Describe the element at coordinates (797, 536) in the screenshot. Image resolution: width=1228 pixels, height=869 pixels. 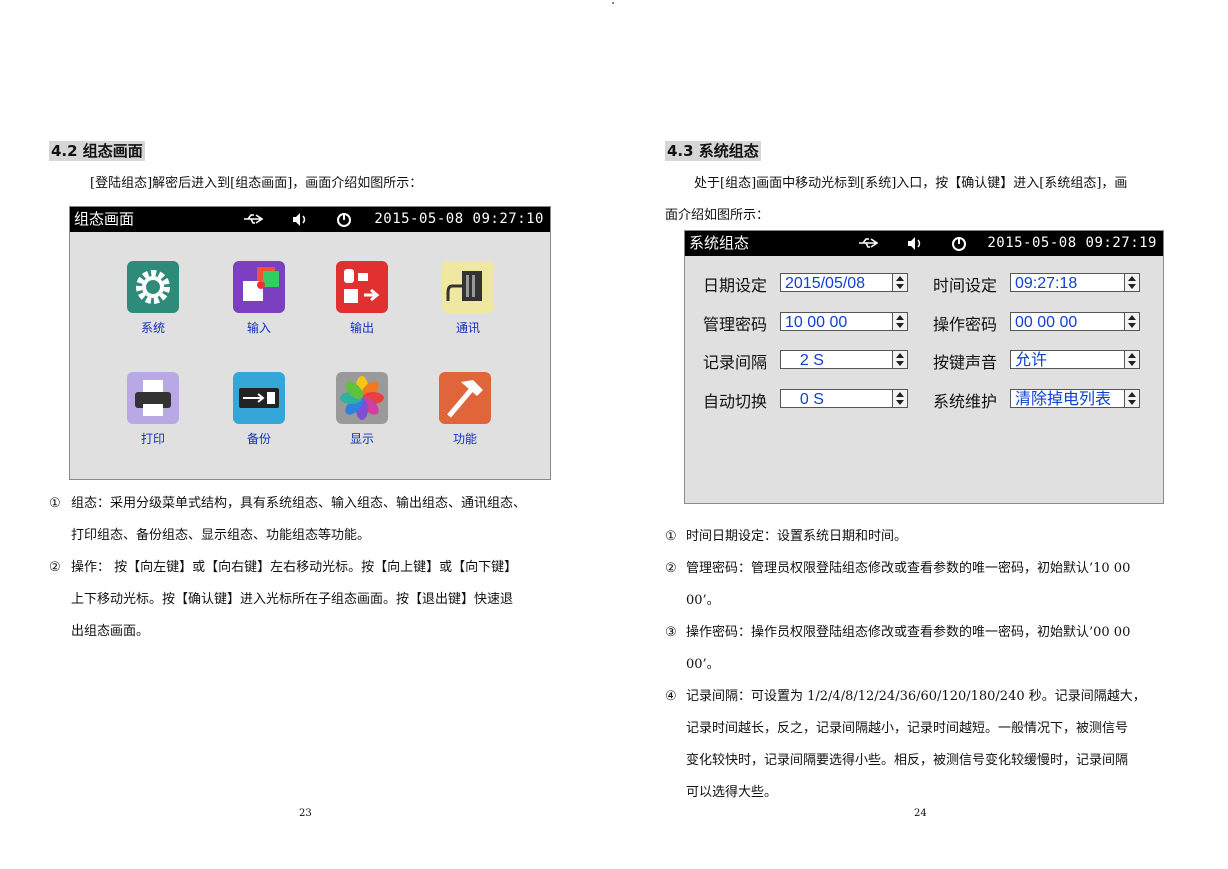
I see `note-line: 时间日期设定：设置系统日期和时间。` at that location.